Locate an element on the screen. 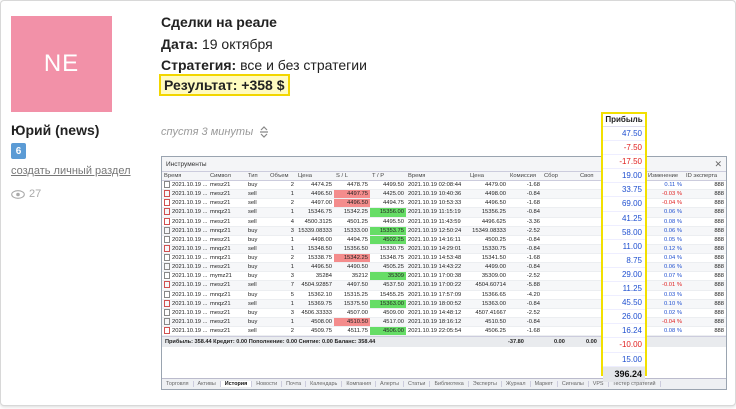 The width and height of the screenshot is (736, 409). close-icon: ✕ is located at coordinates (718, 164).